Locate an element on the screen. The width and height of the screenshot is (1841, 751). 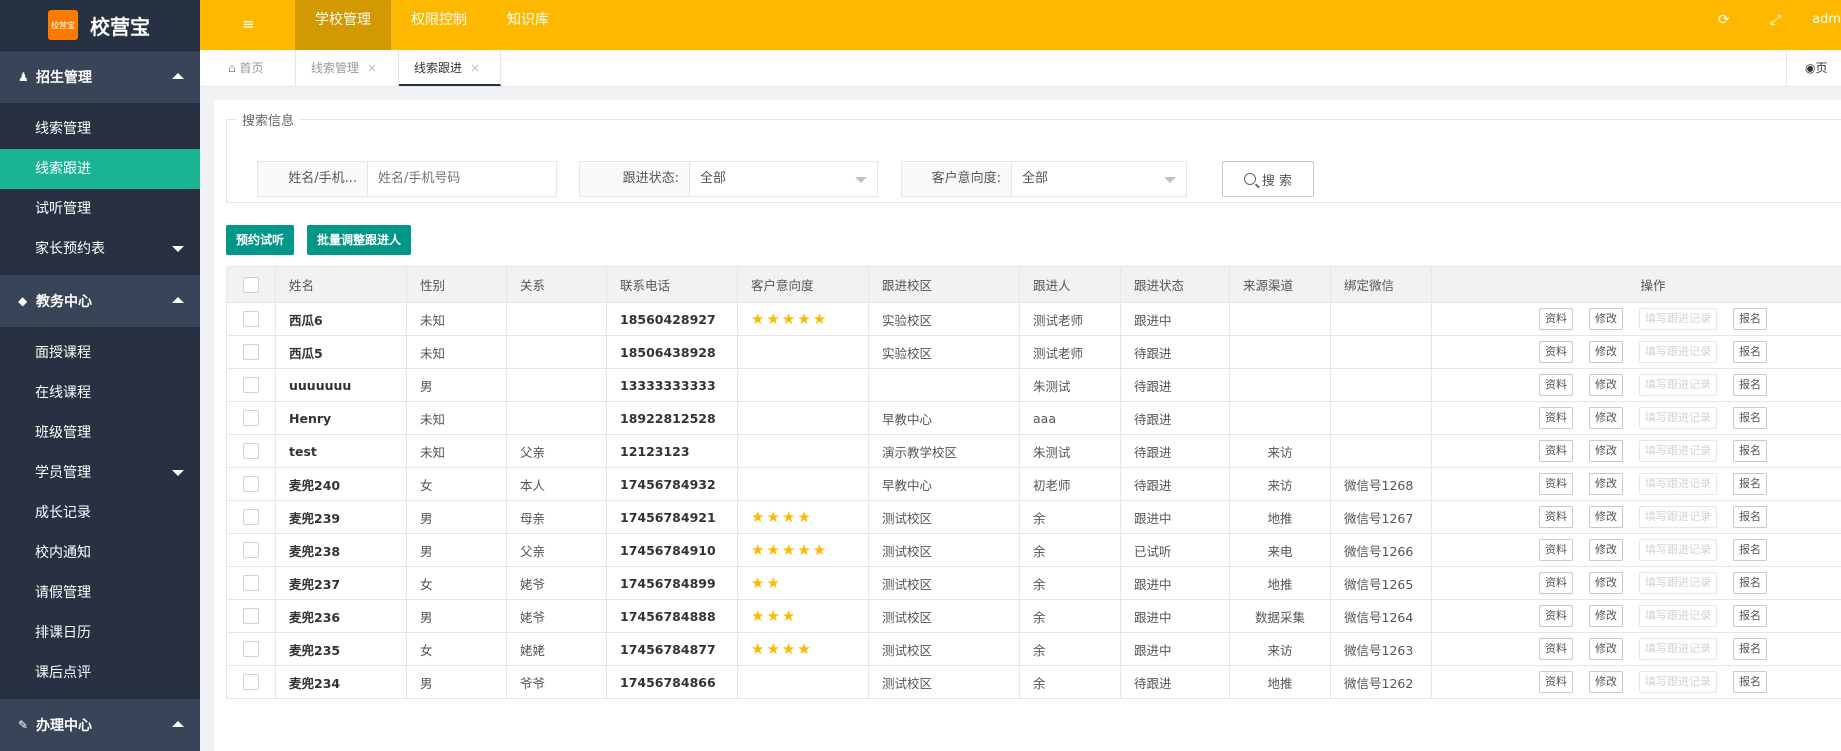
sidebar-item: 校内通知 is located at coordinates (100, 553).